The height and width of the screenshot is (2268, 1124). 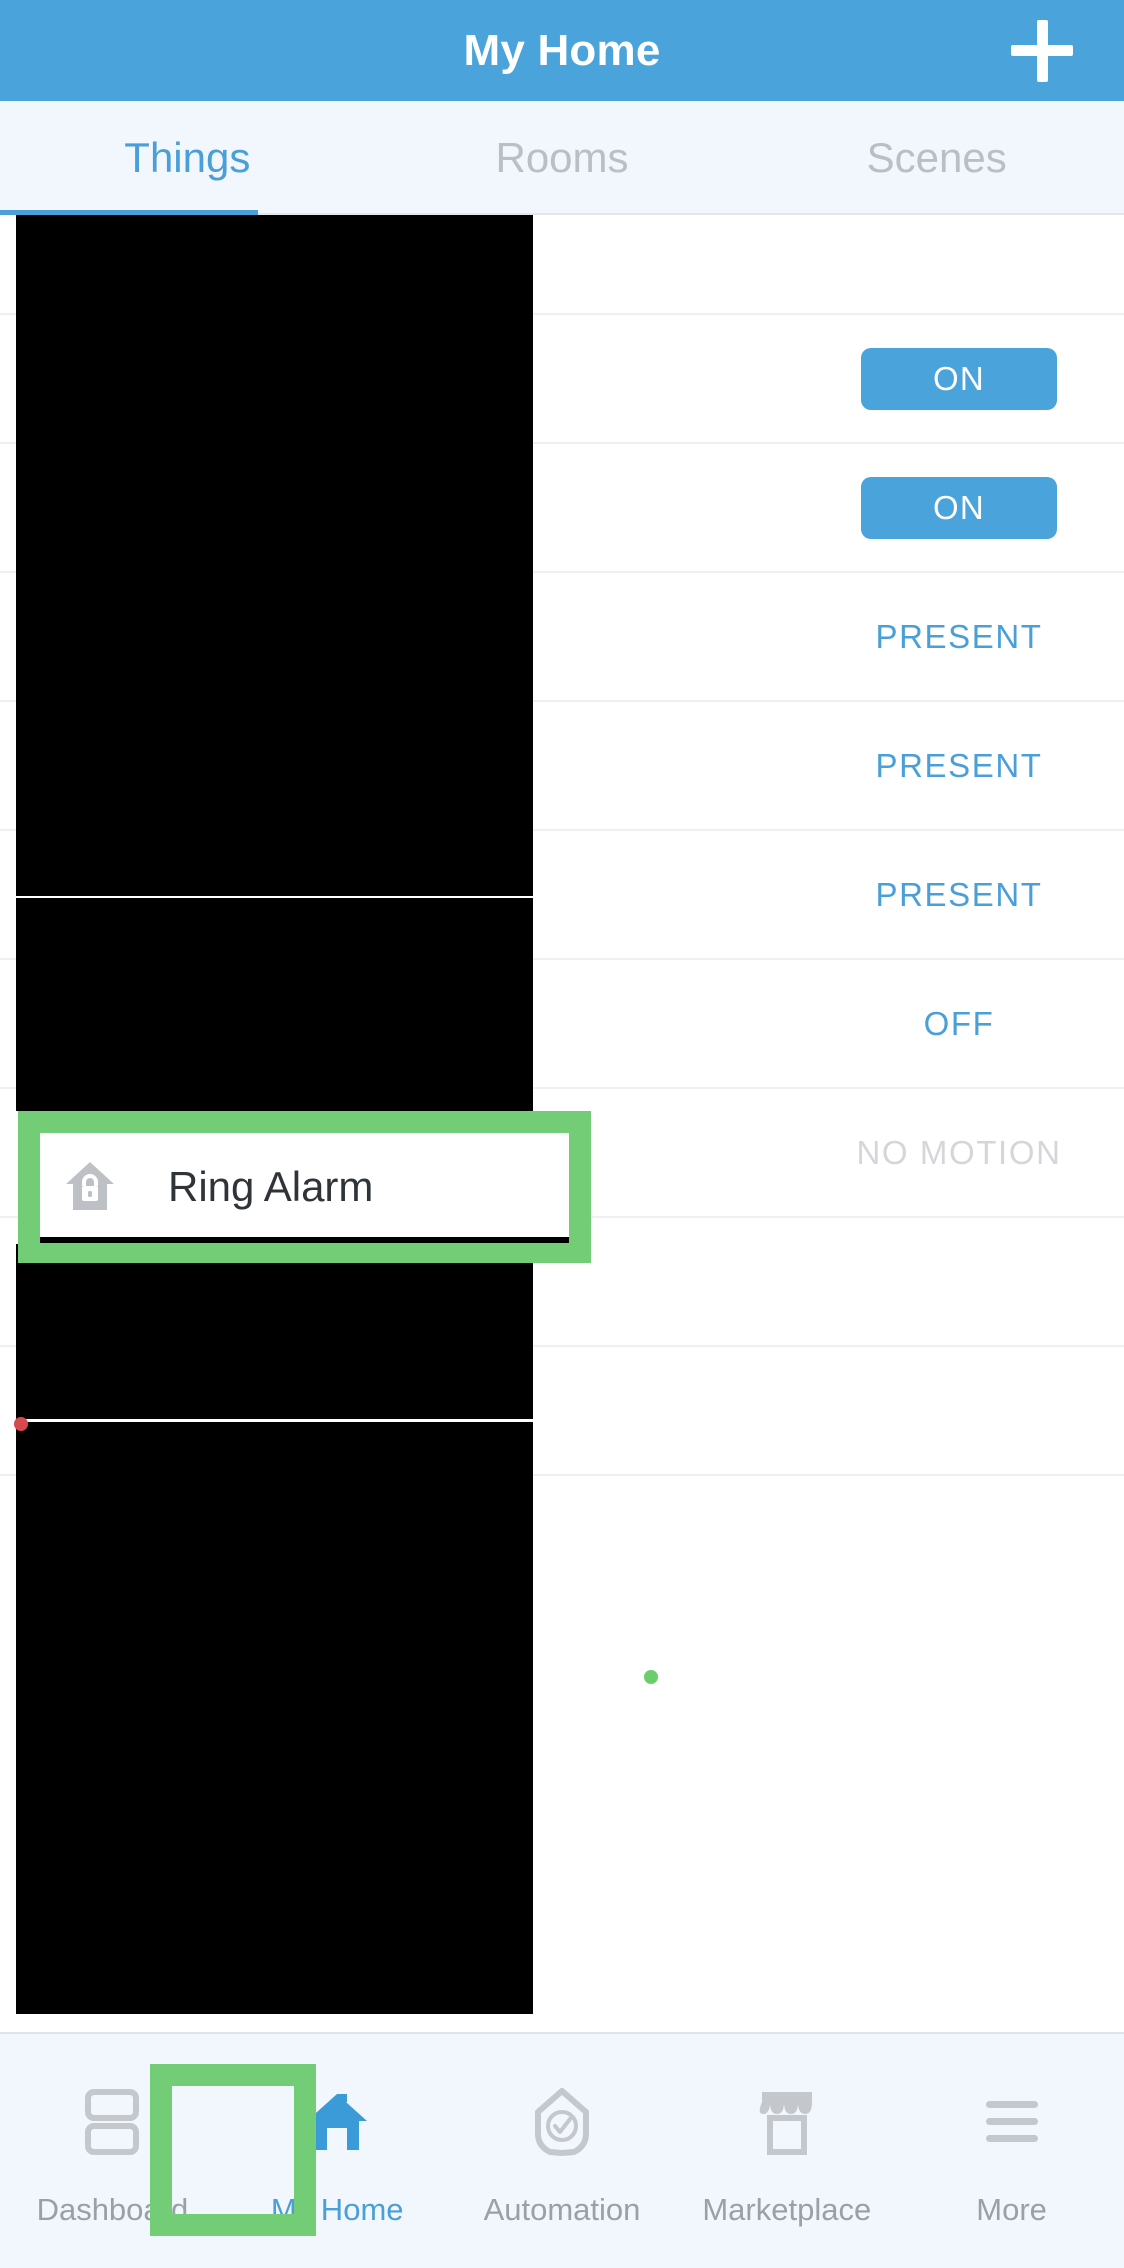 I want to click on home-icon, so click(x=337, y=2122).